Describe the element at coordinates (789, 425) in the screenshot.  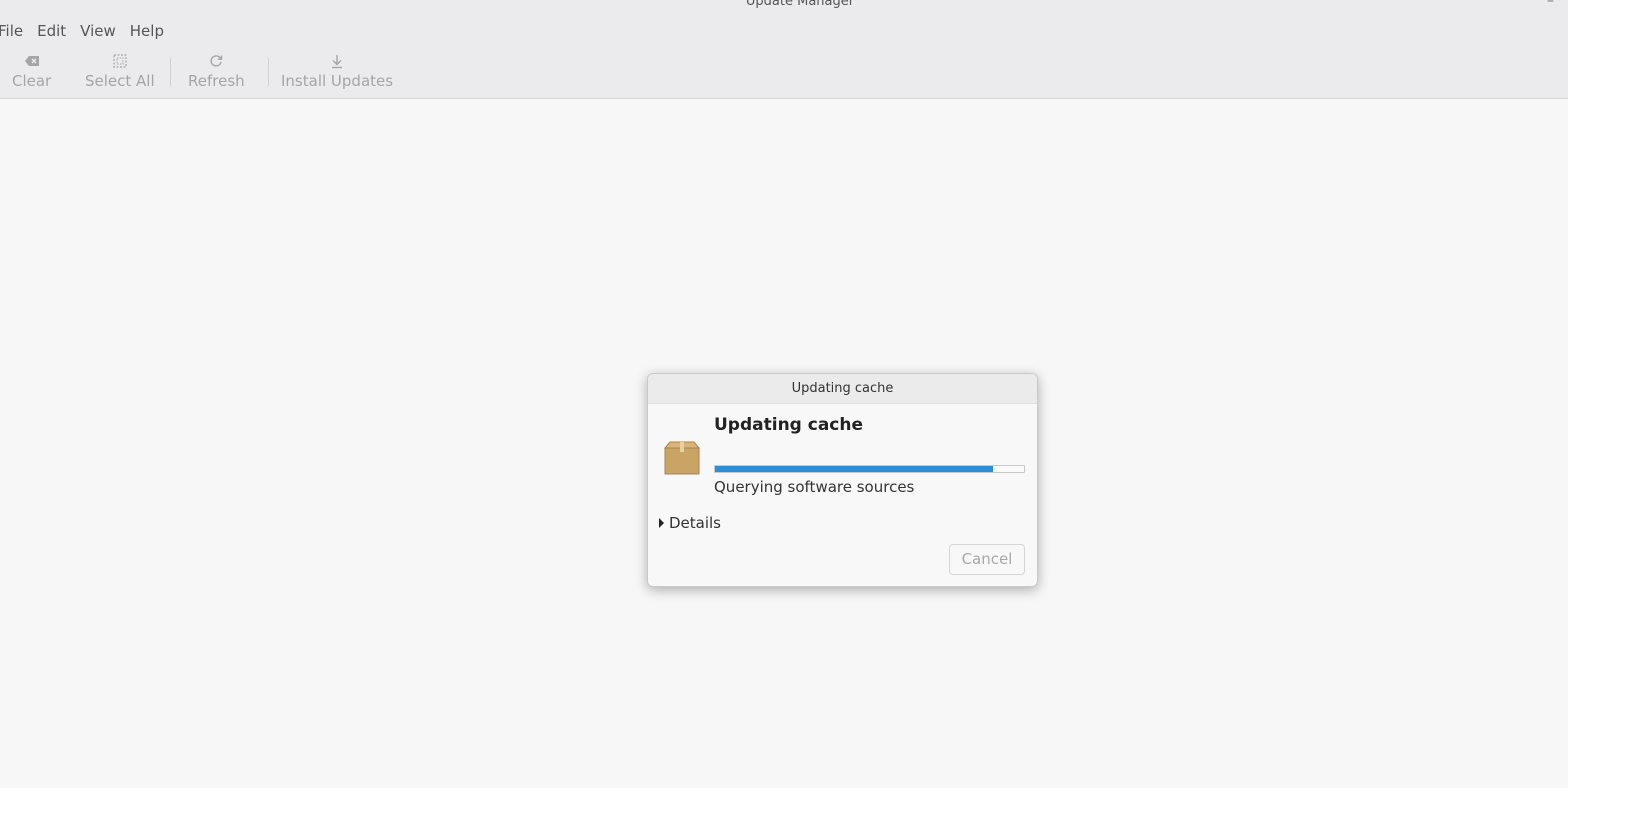
I see `dialog-heading: Updating cache` at that location.